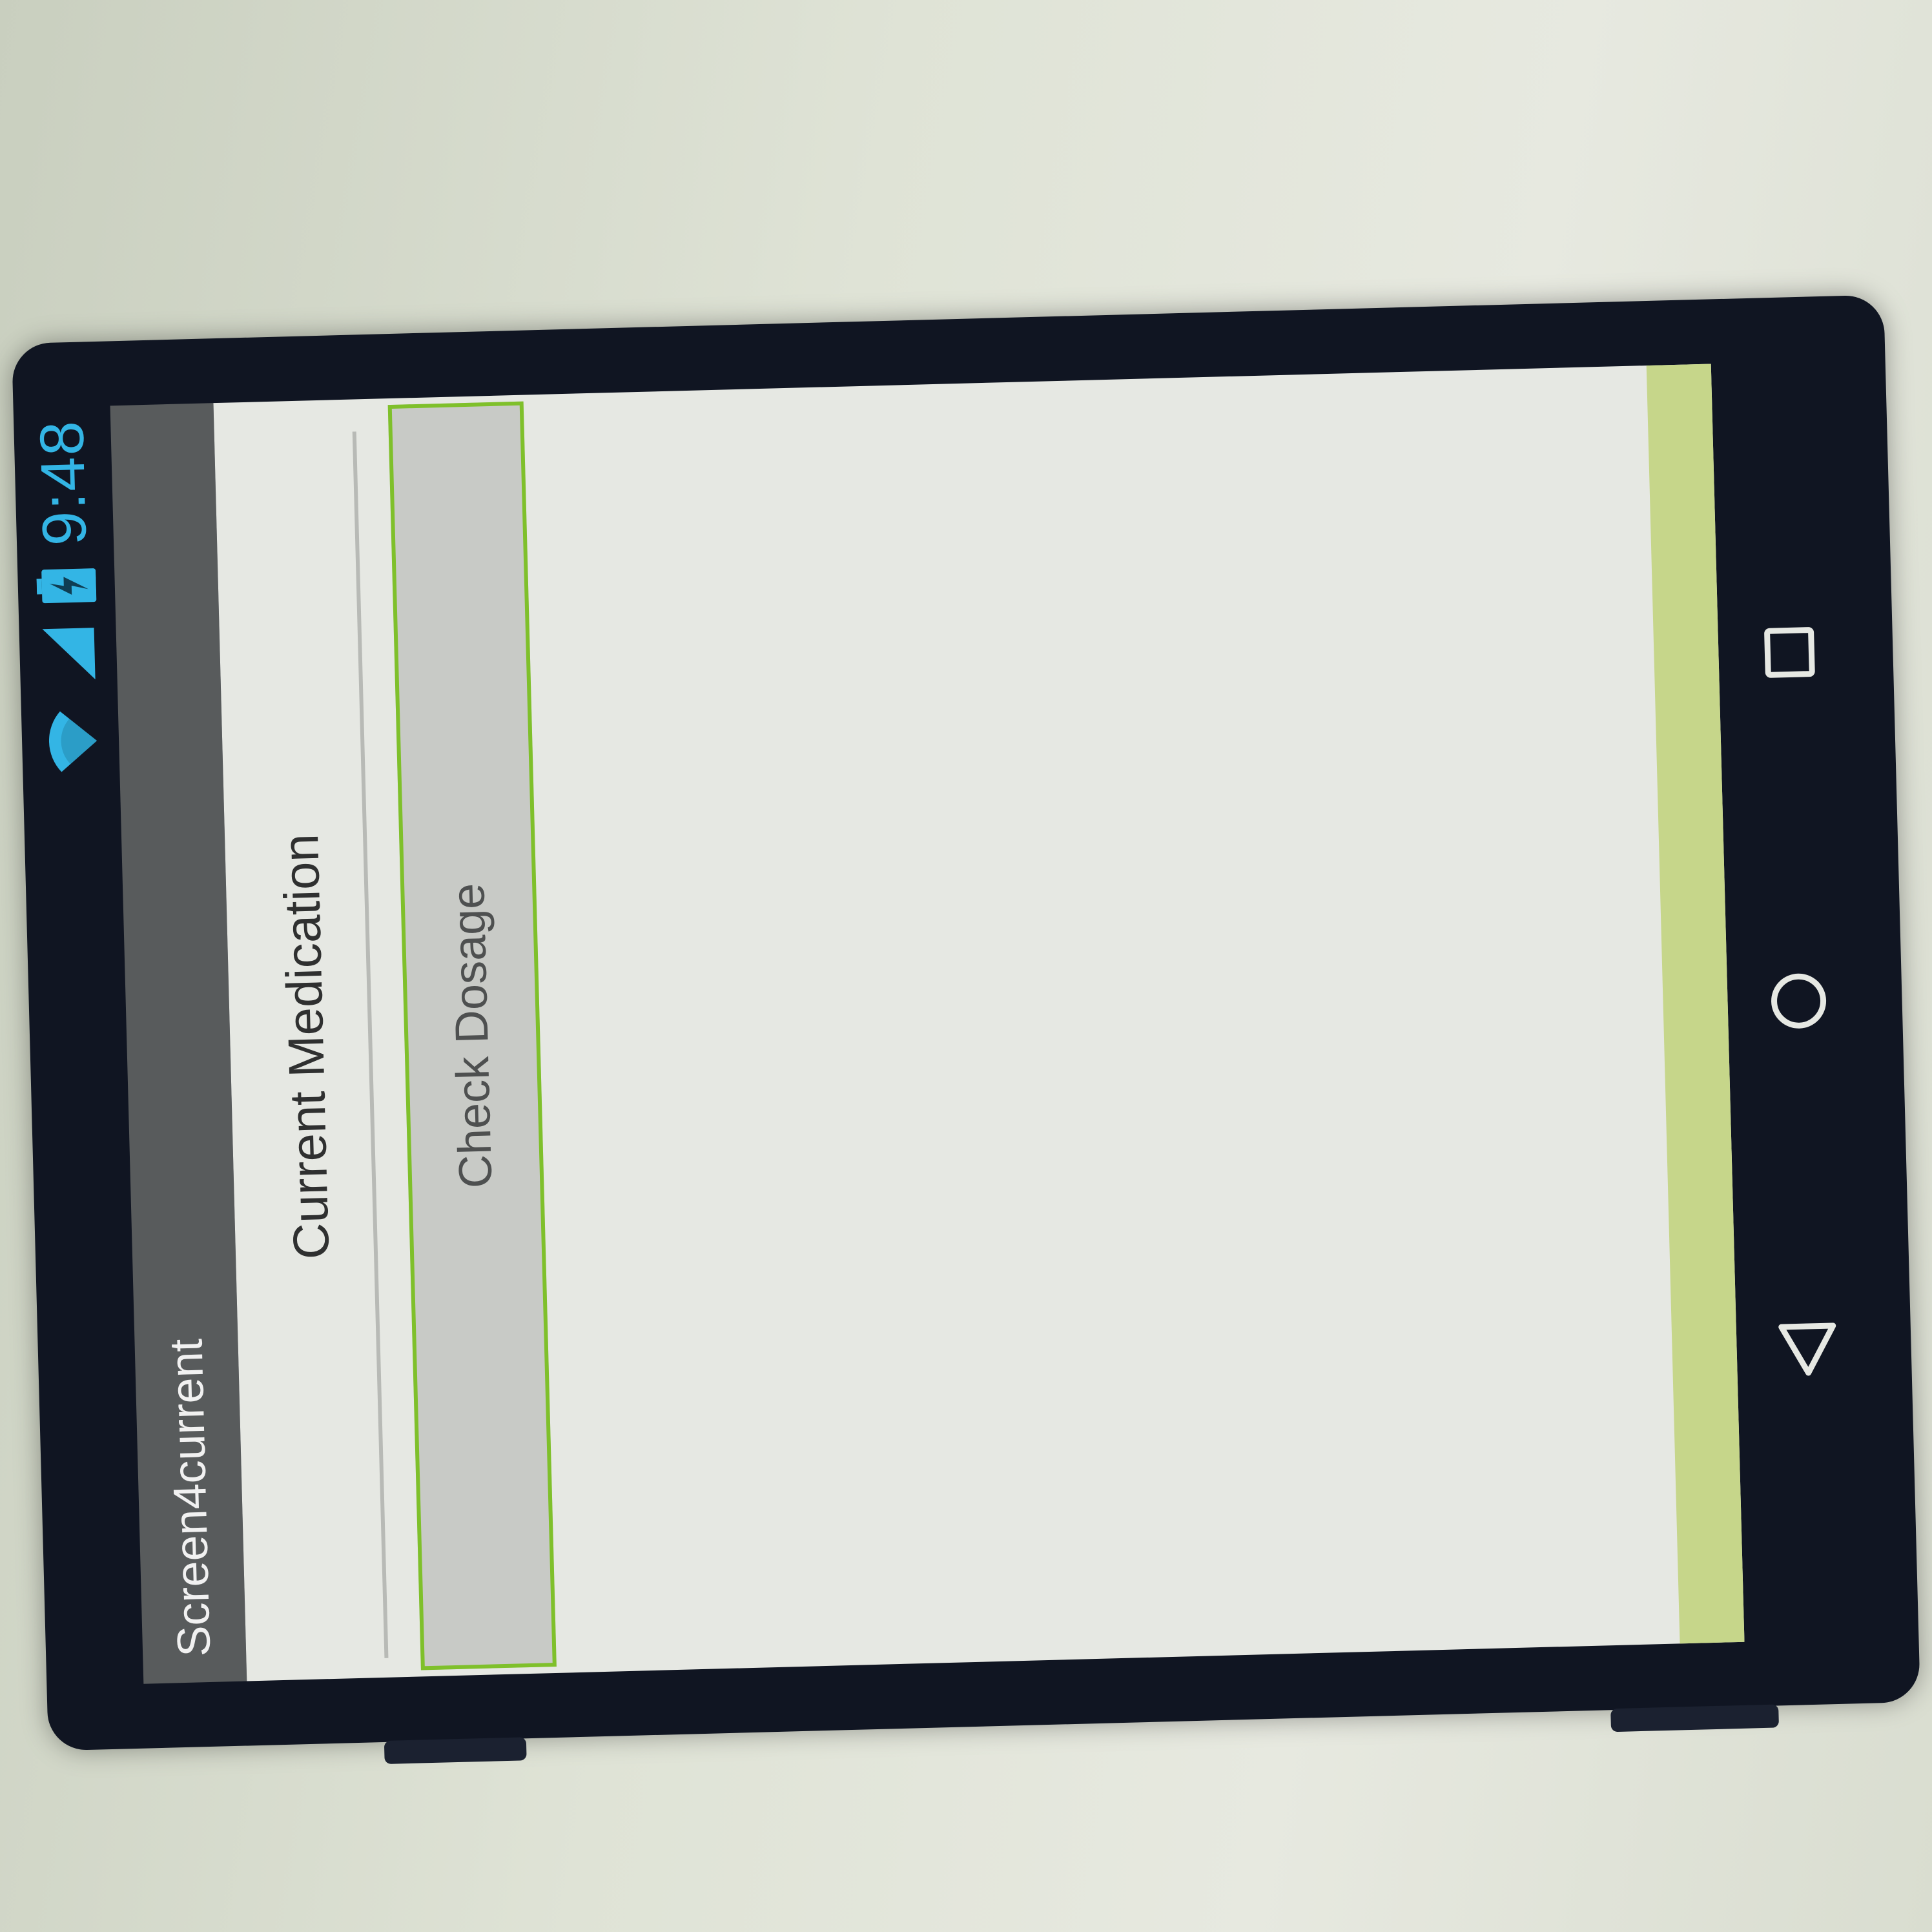 The image size is (1932, 1932). I want to click on volume-key, so click(455, 1750).